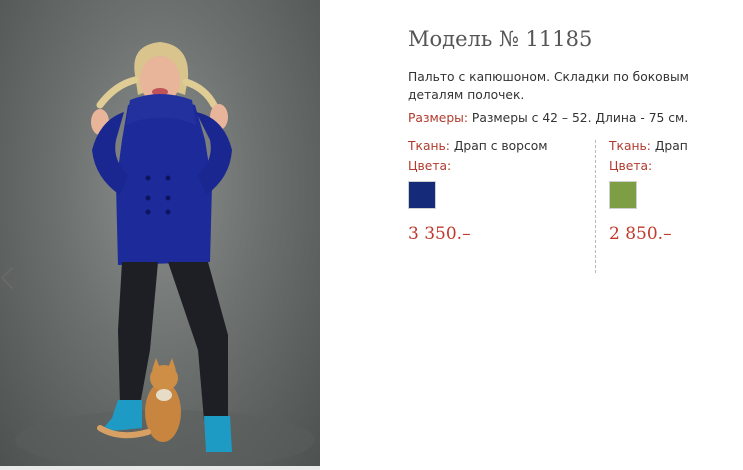 This screenshot has height=470, width=743. What do you see at coordinates (623, 195) in the screenshot?
I see `color-swatch-green` at bounding box center [623, 195].